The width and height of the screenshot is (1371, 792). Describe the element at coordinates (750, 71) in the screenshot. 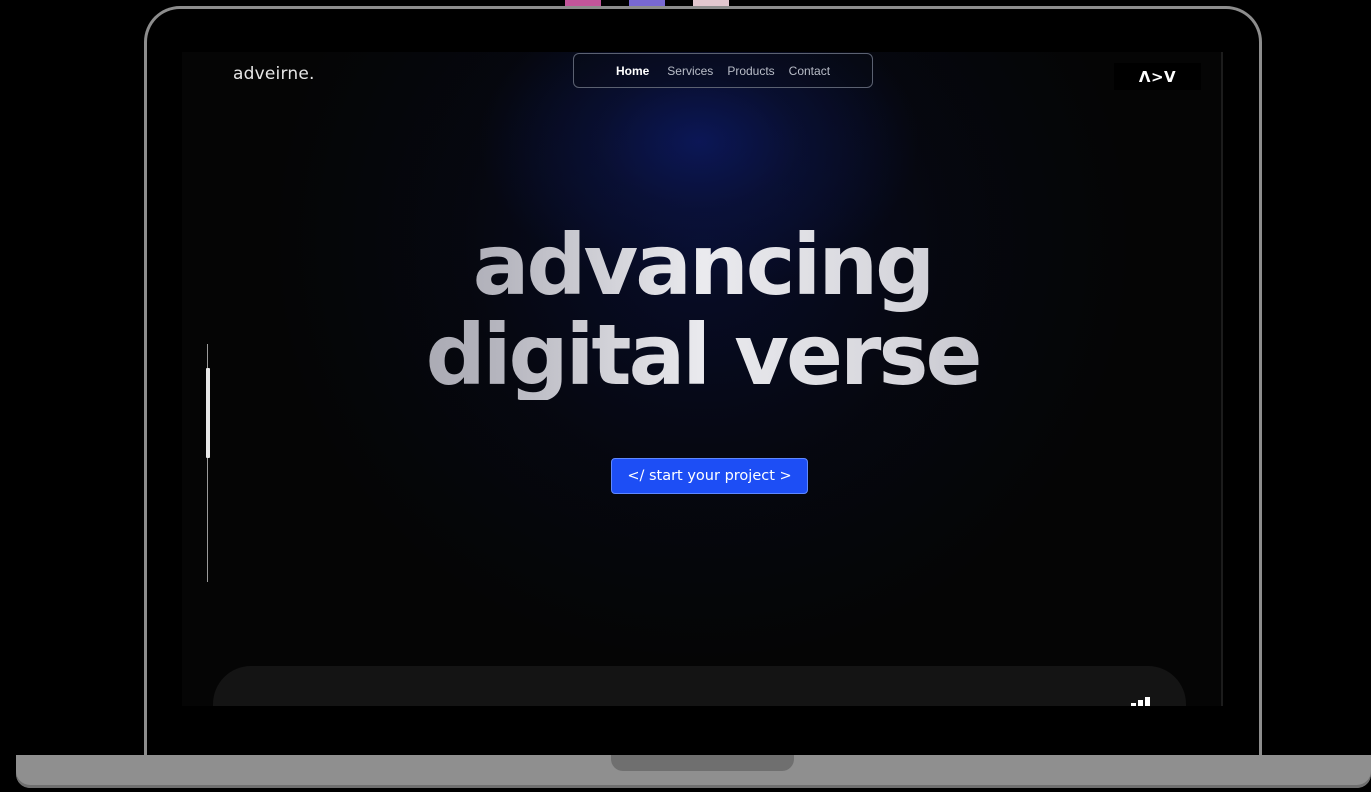

I see `nav-item-products: Products` at that location.